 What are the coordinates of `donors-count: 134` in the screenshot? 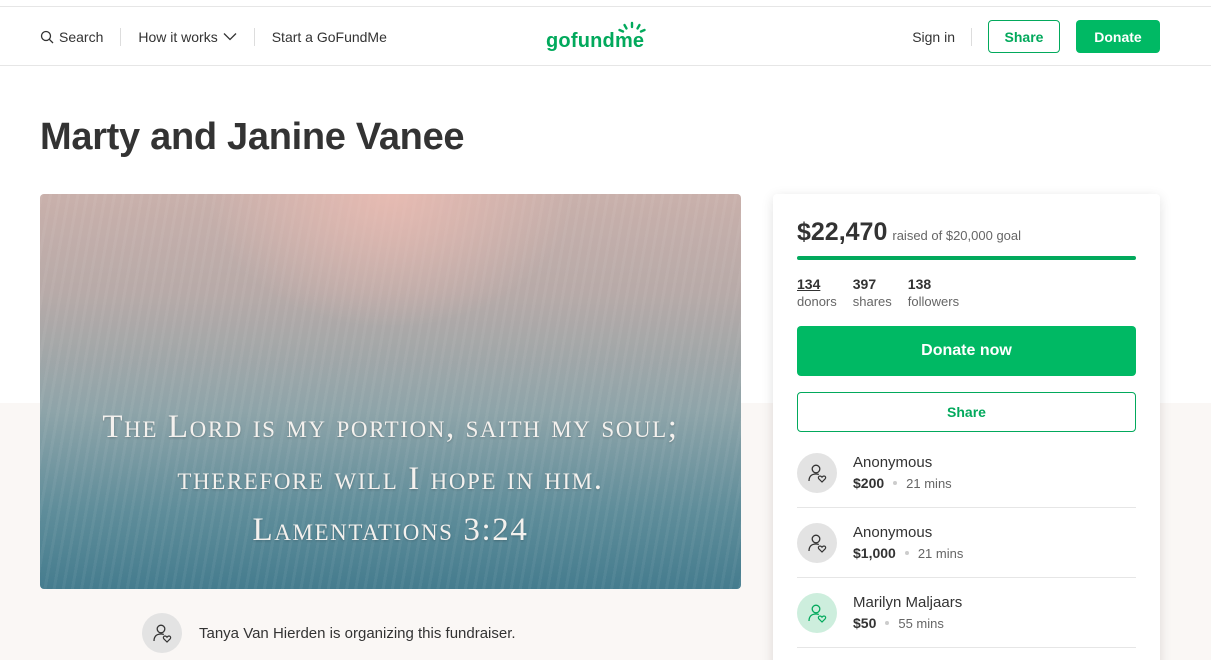 It's located at (817, 284).